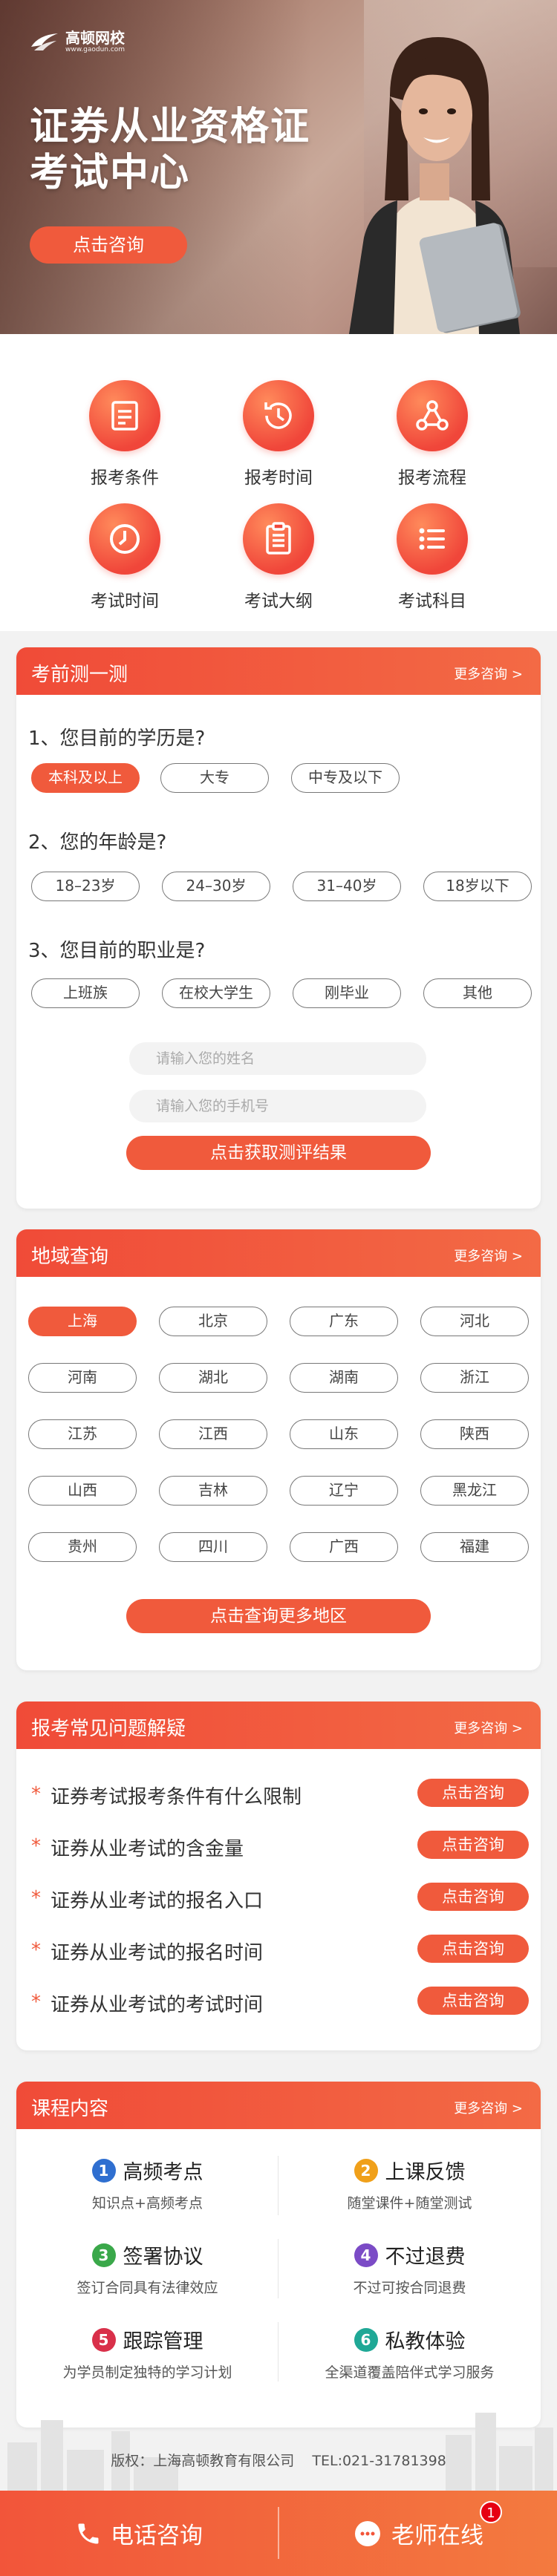  Describe the element at coordinates (280, 2002) in the screenshot. I see `faq-item: * 证券从业考试的考试时间 点击咨询` at that location.